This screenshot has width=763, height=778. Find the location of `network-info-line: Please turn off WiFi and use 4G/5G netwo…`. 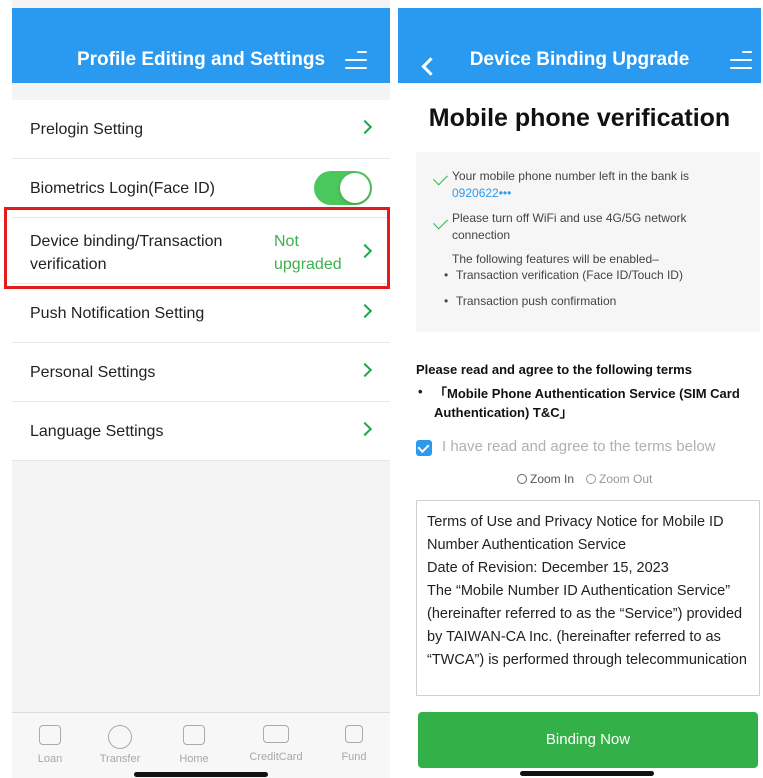

network-info-line: Please turn off WiFi and use 4G/5G netwo… is located at coordinates (569, 226).